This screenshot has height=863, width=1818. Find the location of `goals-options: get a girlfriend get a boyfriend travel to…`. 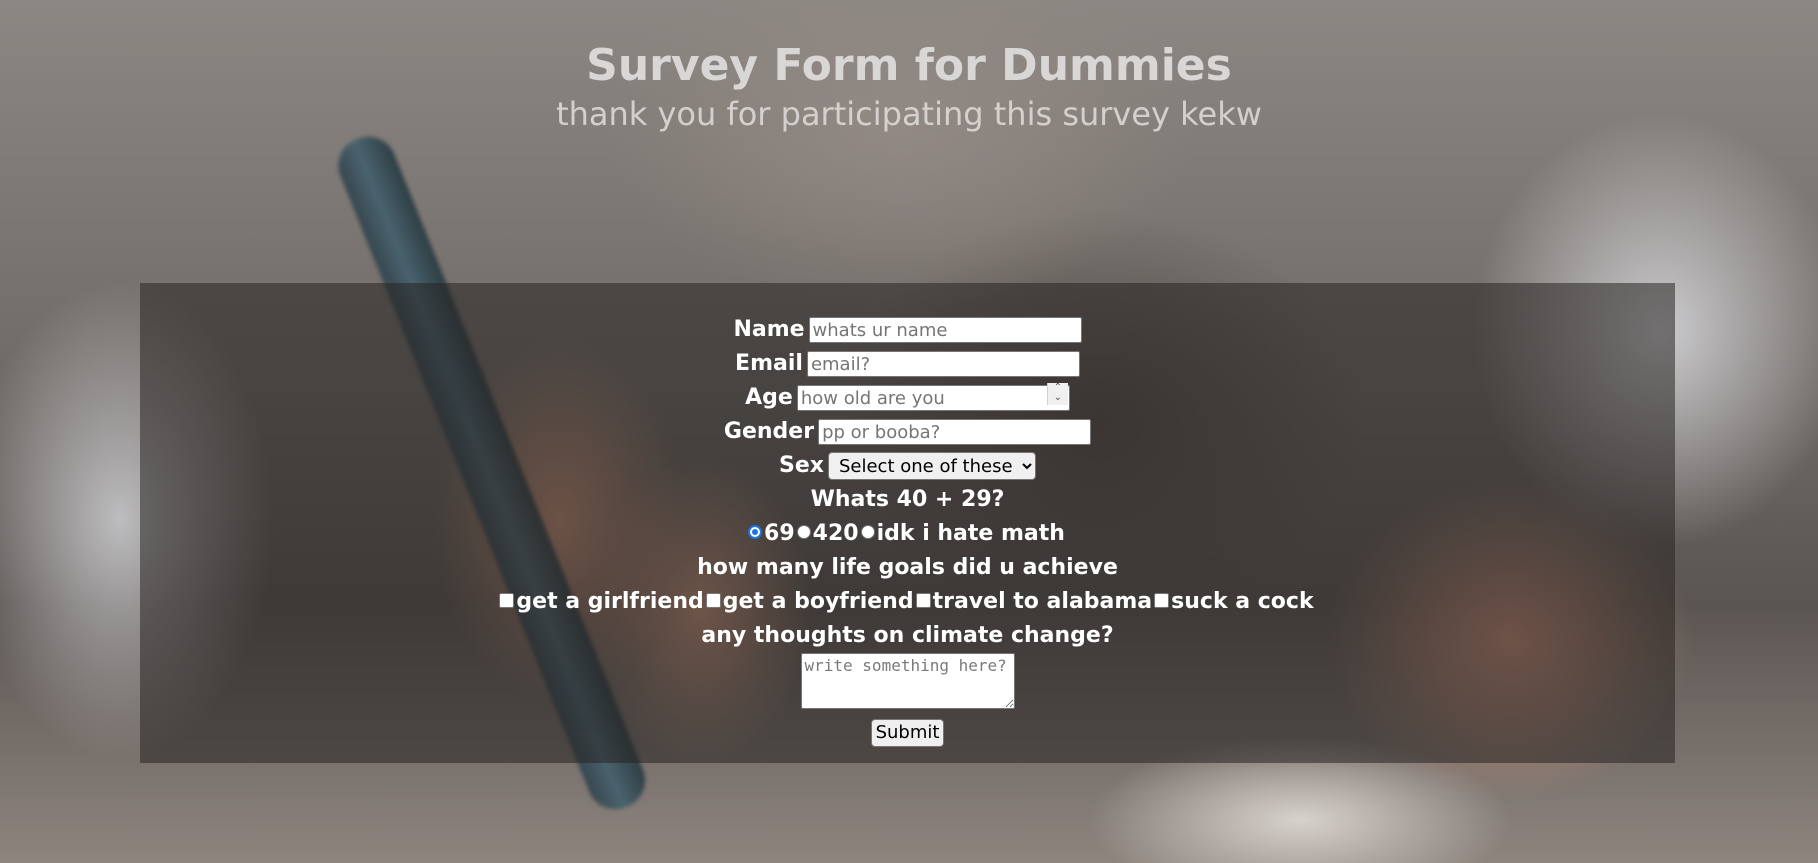

goals-options: get a girlfriend get a boyfriend travel to… is located at coordinates (907, 602).